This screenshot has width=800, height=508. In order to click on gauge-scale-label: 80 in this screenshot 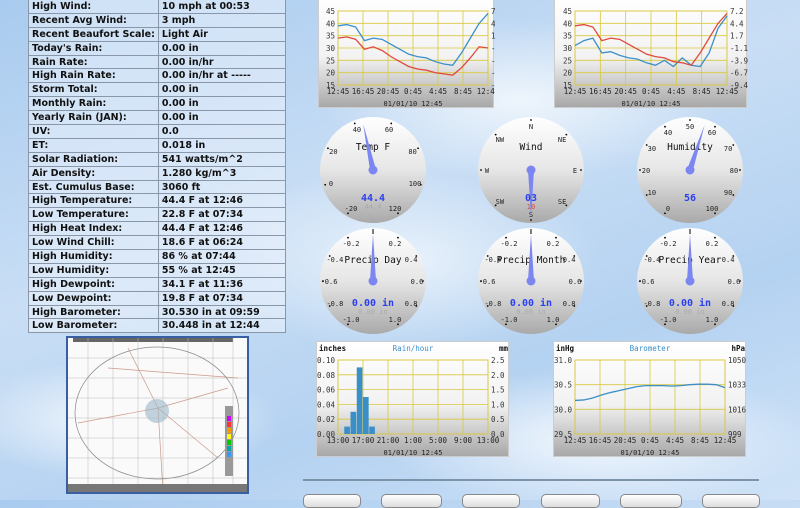, I will do `click(734, 171)`.